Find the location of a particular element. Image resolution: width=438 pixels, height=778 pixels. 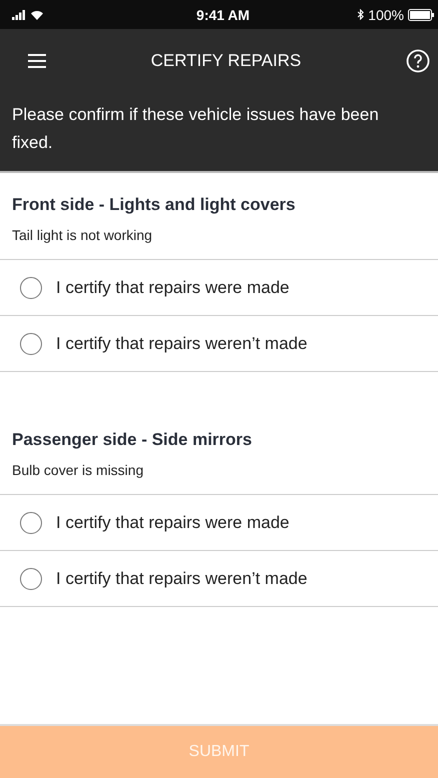

status-time: 9:41 AM is located at coordinates (223, 14).